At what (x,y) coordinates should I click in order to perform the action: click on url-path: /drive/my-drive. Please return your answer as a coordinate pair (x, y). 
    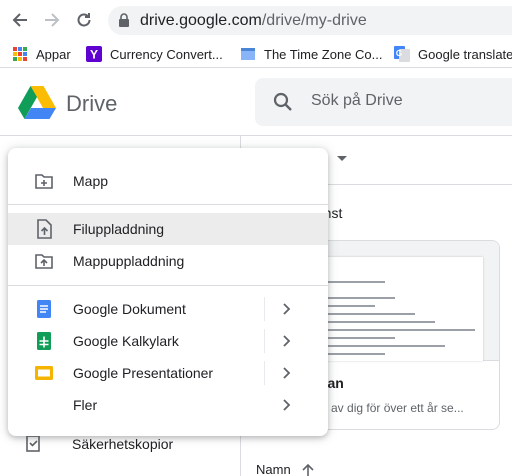
    Looking at the image, I should click on (314, 20).